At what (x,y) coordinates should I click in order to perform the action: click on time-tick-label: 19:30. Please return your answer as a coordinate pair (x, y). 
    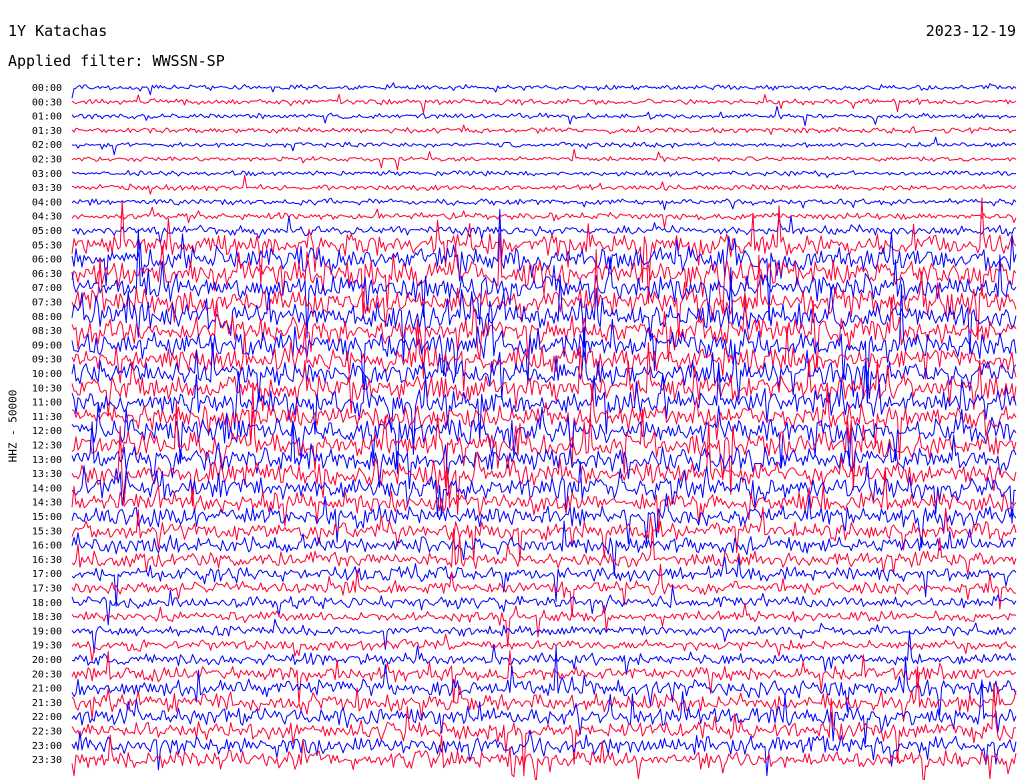
    Looking at the image, I should click on (47, 646).